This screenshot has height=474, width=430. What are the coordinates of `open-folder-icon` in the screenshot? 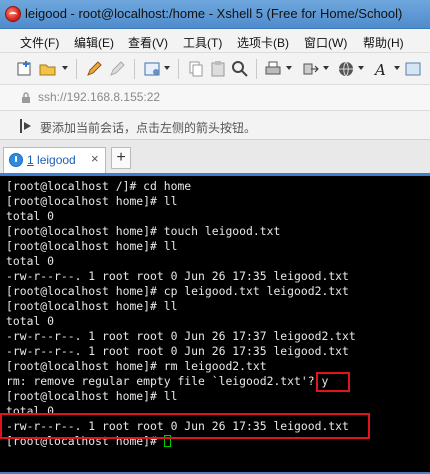 It's located at (48, 69).